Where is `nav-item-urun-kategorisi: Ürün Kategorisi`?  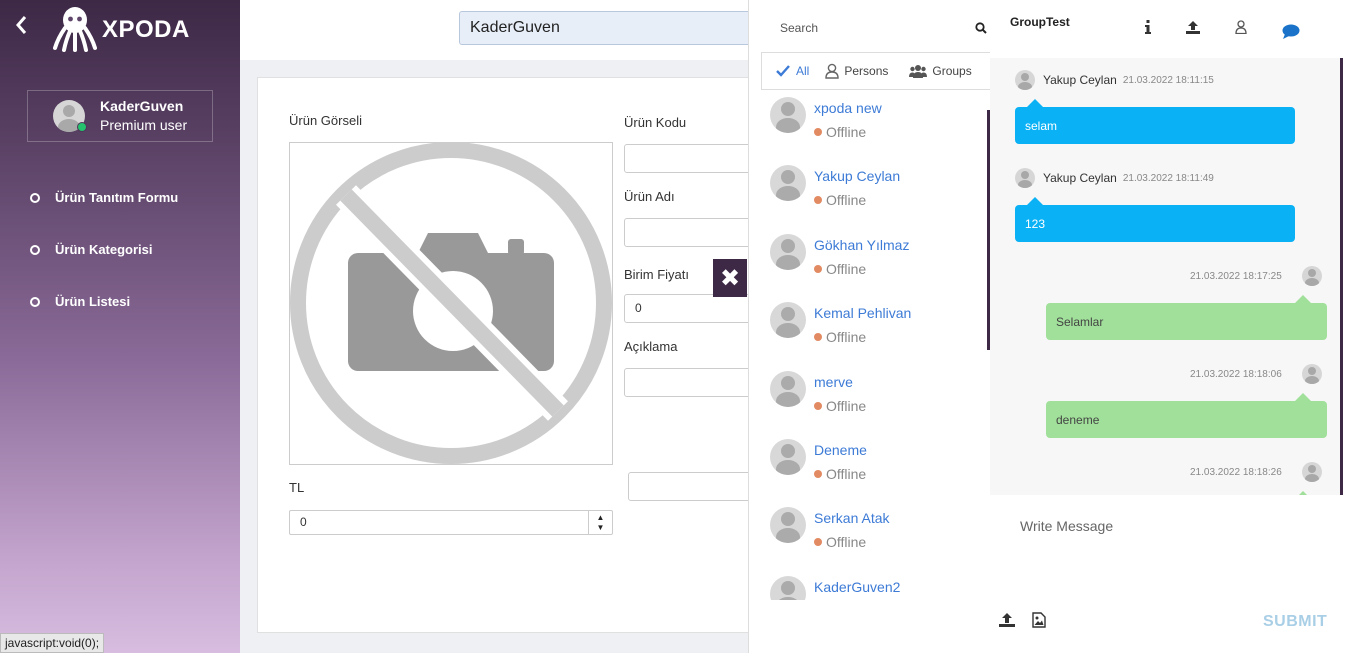
nav-item-urun-kategorisi: Ürün Kategorisi is located at coordinates (91, 249).